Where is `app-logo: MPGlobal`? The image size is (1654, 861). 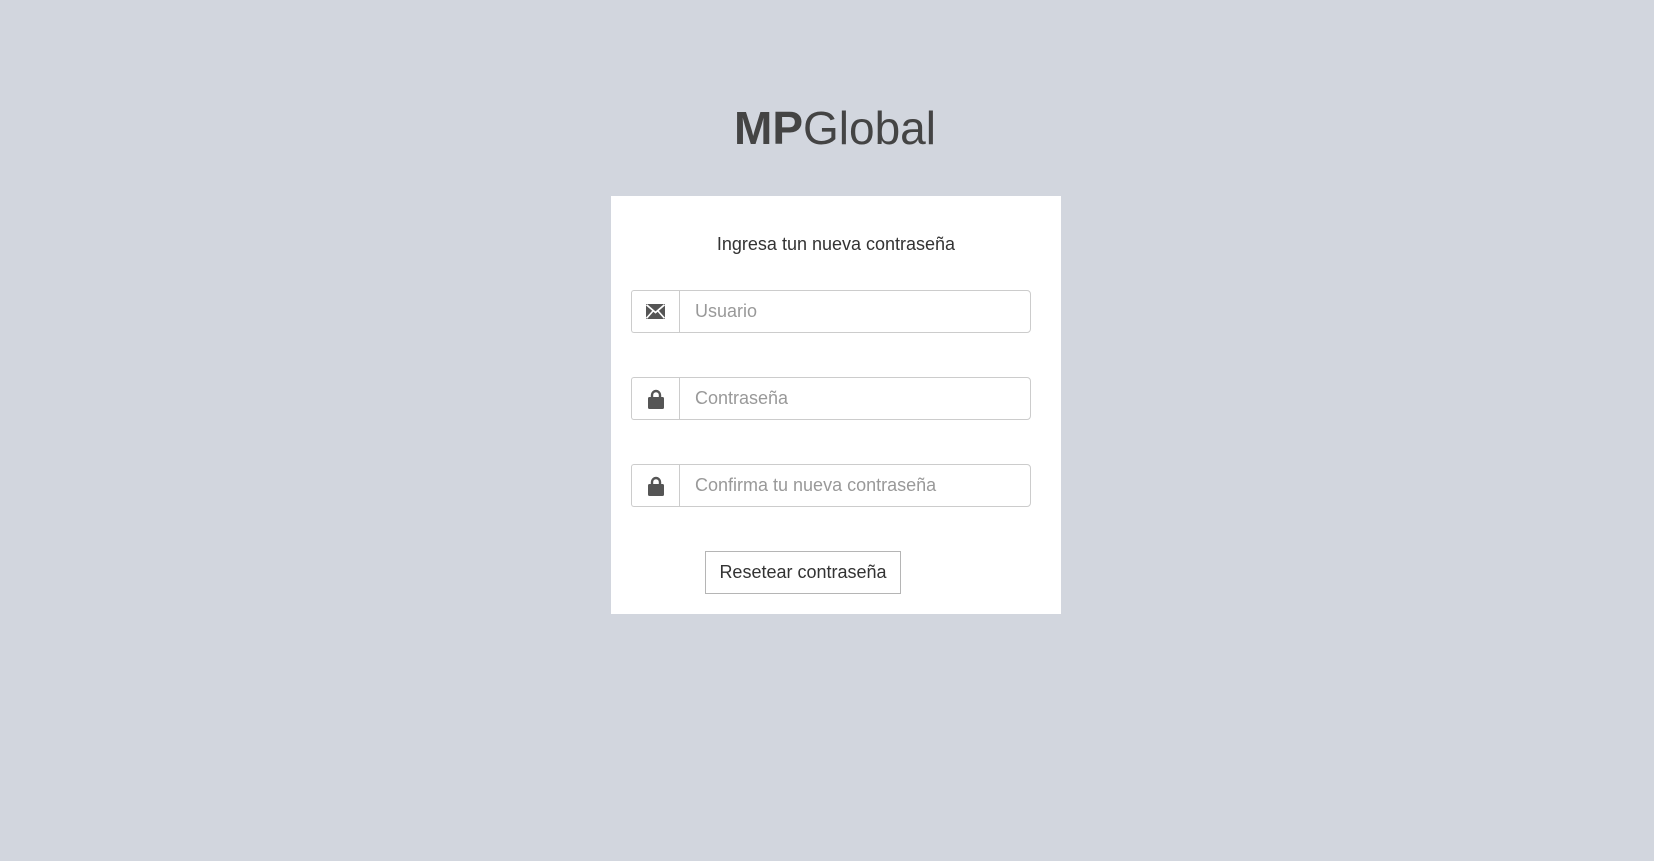 app-logo: MPGlobal is located at coordinates (827, 128).